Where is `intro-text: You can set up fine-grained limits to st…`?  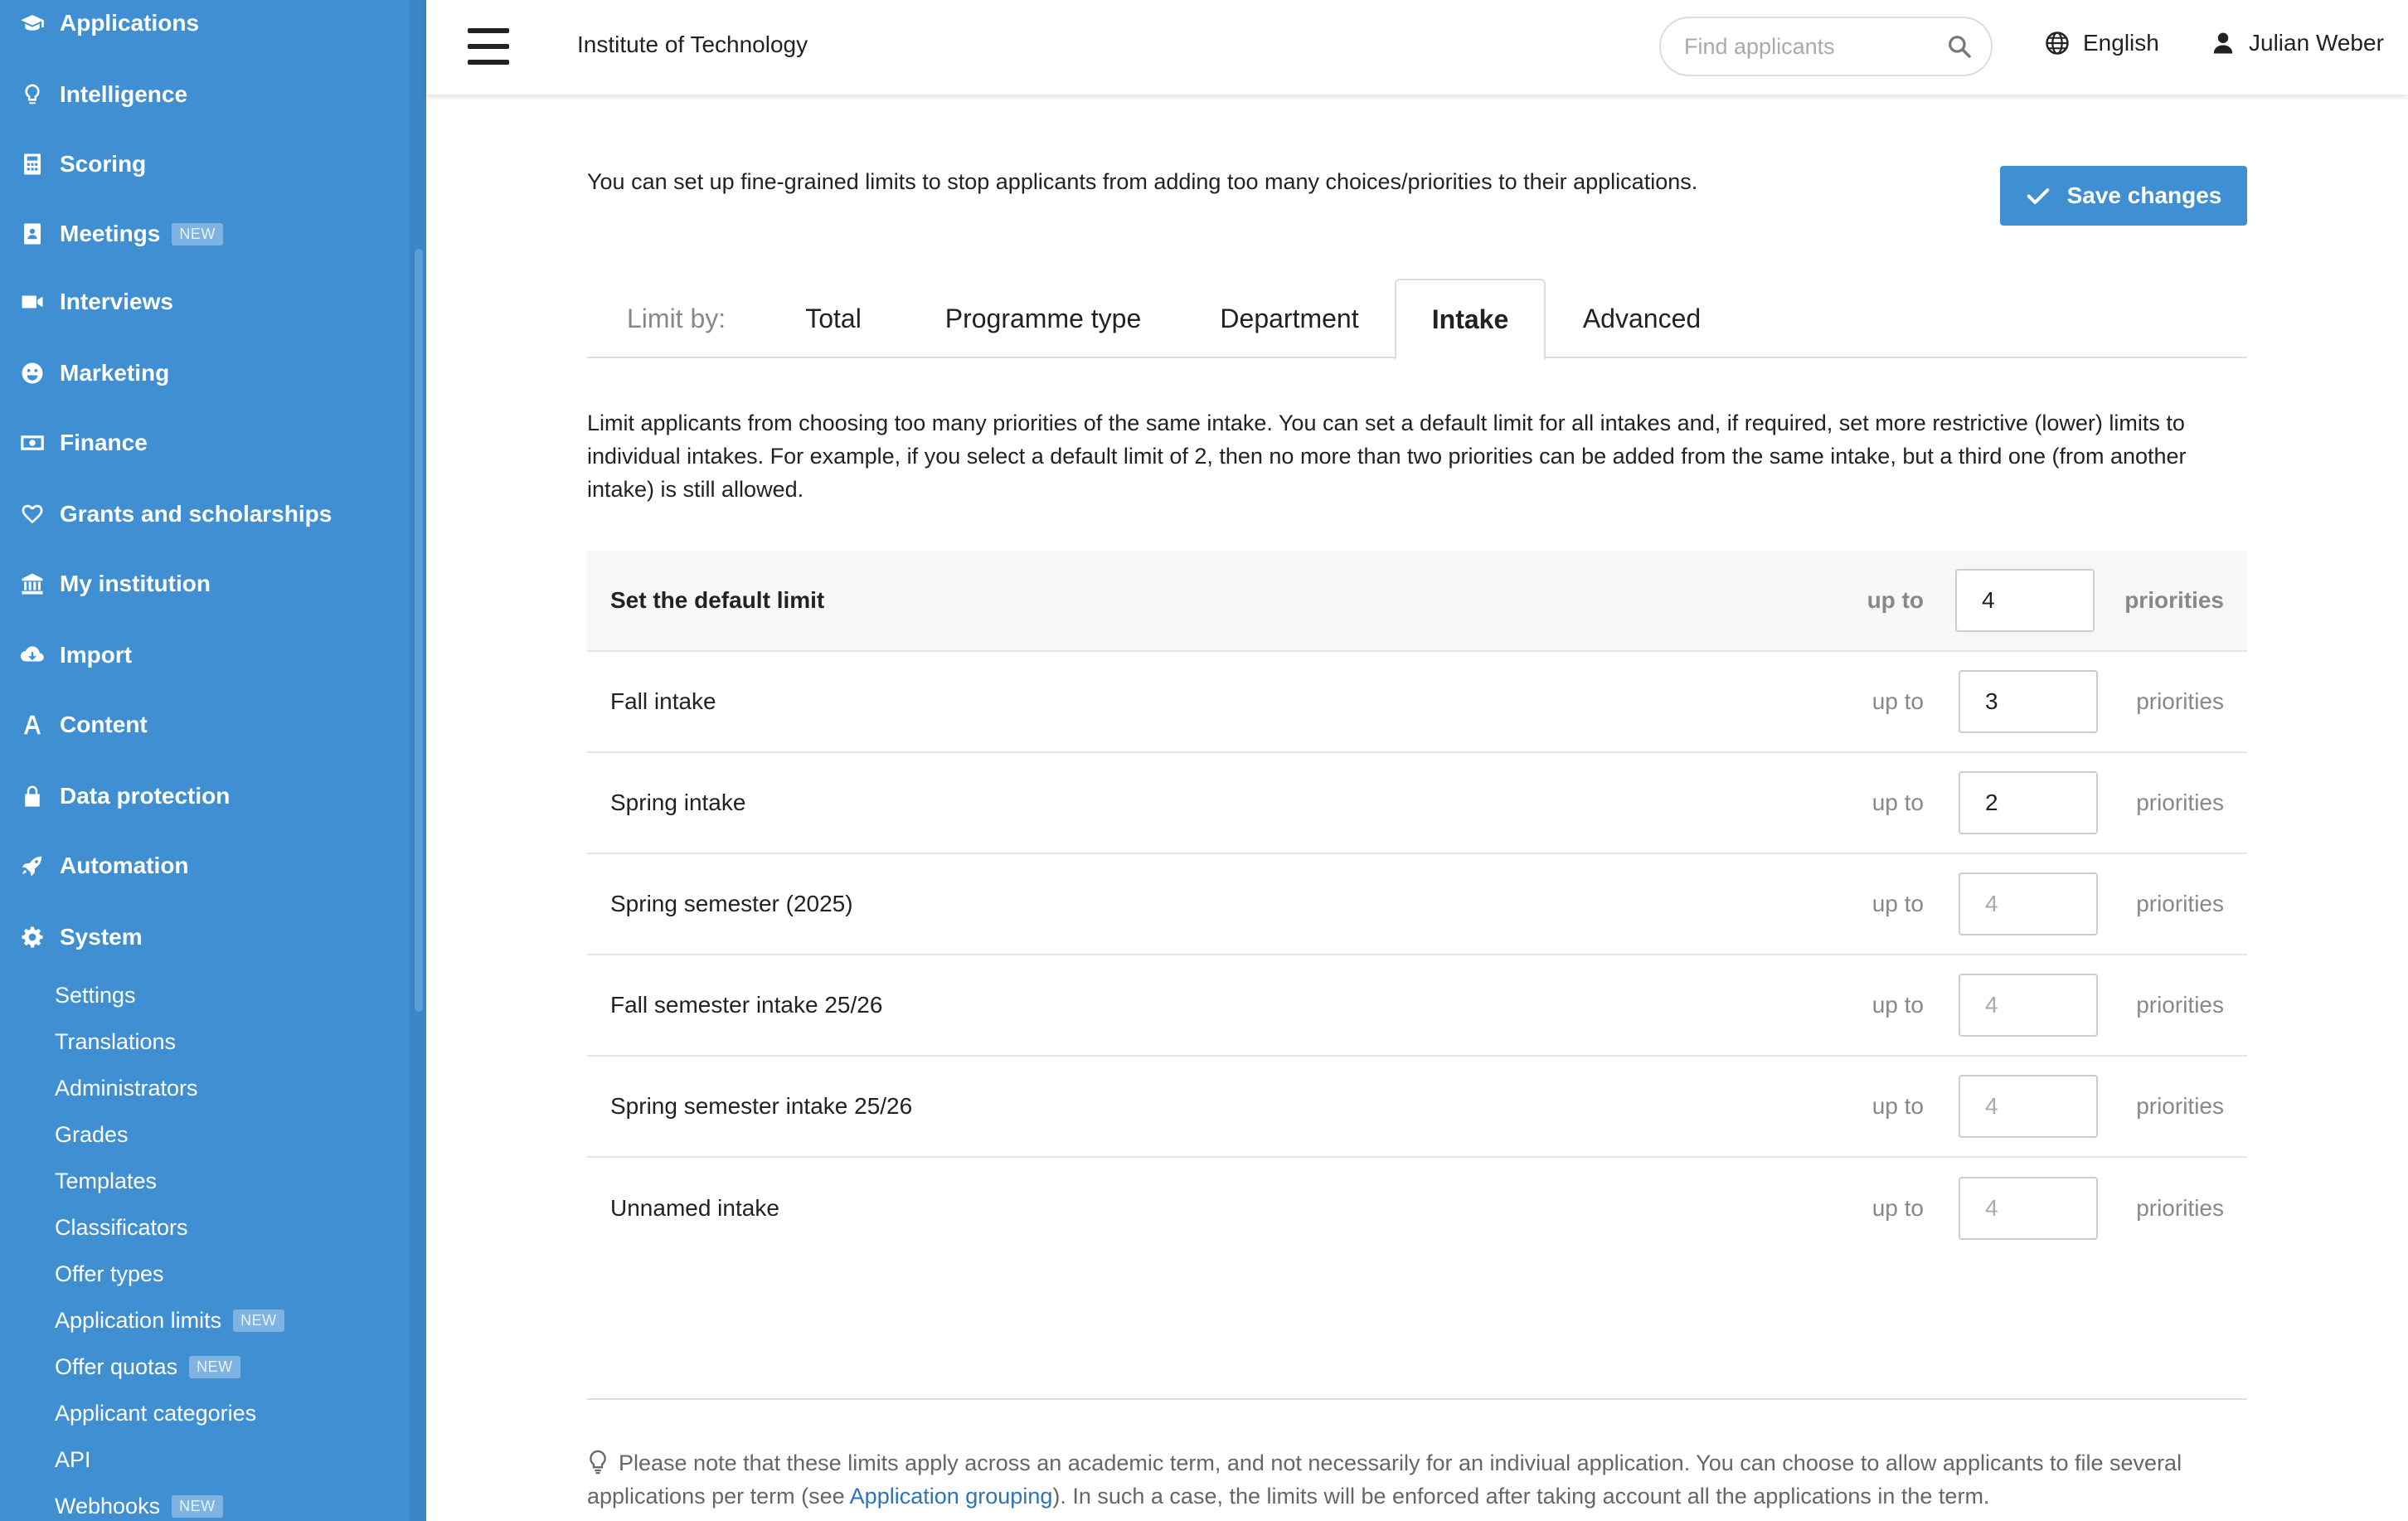 intro-text: You can set up fine-grained limits to st… is located at coordinates (1142, 181).